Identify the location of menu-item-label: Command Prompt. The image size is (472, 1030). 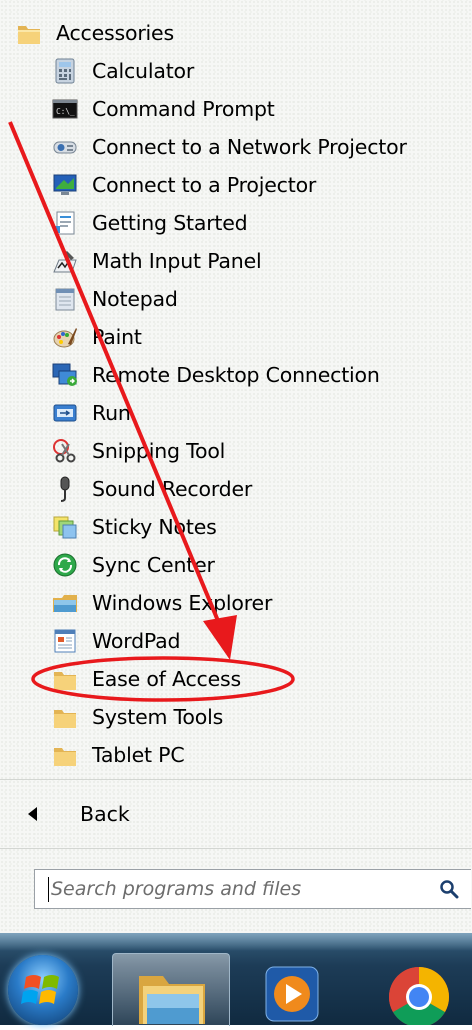
(183, 109).